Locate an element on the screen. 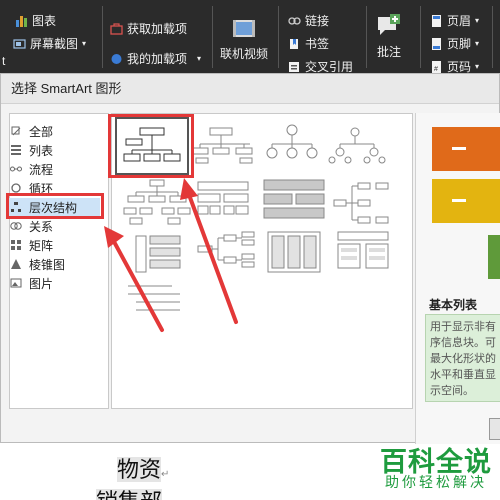 The width and height of the screenshot is (500, 500). header-label: 页眉 is located at coordinates (459, 21).